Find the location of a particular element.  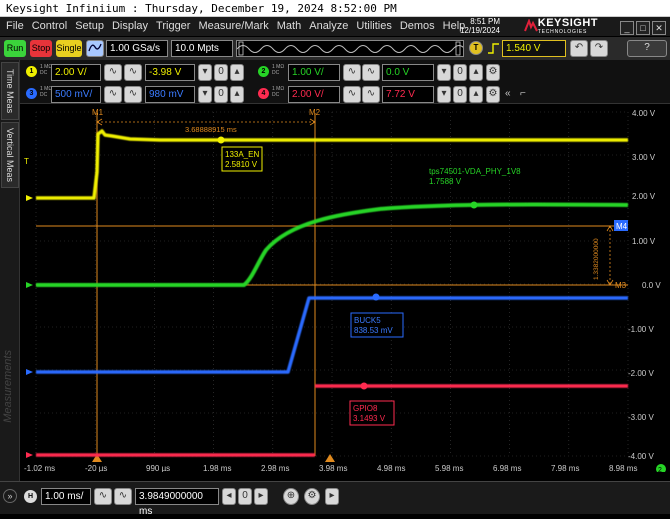

channel-1-offset: -3.98 V is located at coordinates (170, 72).